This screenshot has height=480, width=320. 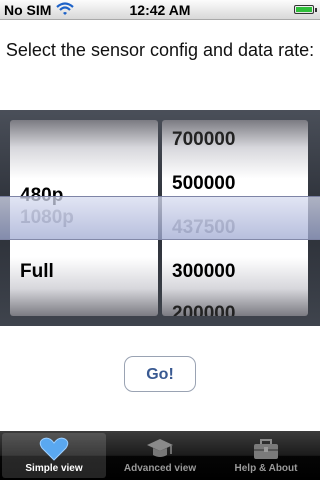 What do you see at coordinates (235, 272) in the screenshot?
I see `rate-option-300000: 300000` at bounding box center [235, 272].